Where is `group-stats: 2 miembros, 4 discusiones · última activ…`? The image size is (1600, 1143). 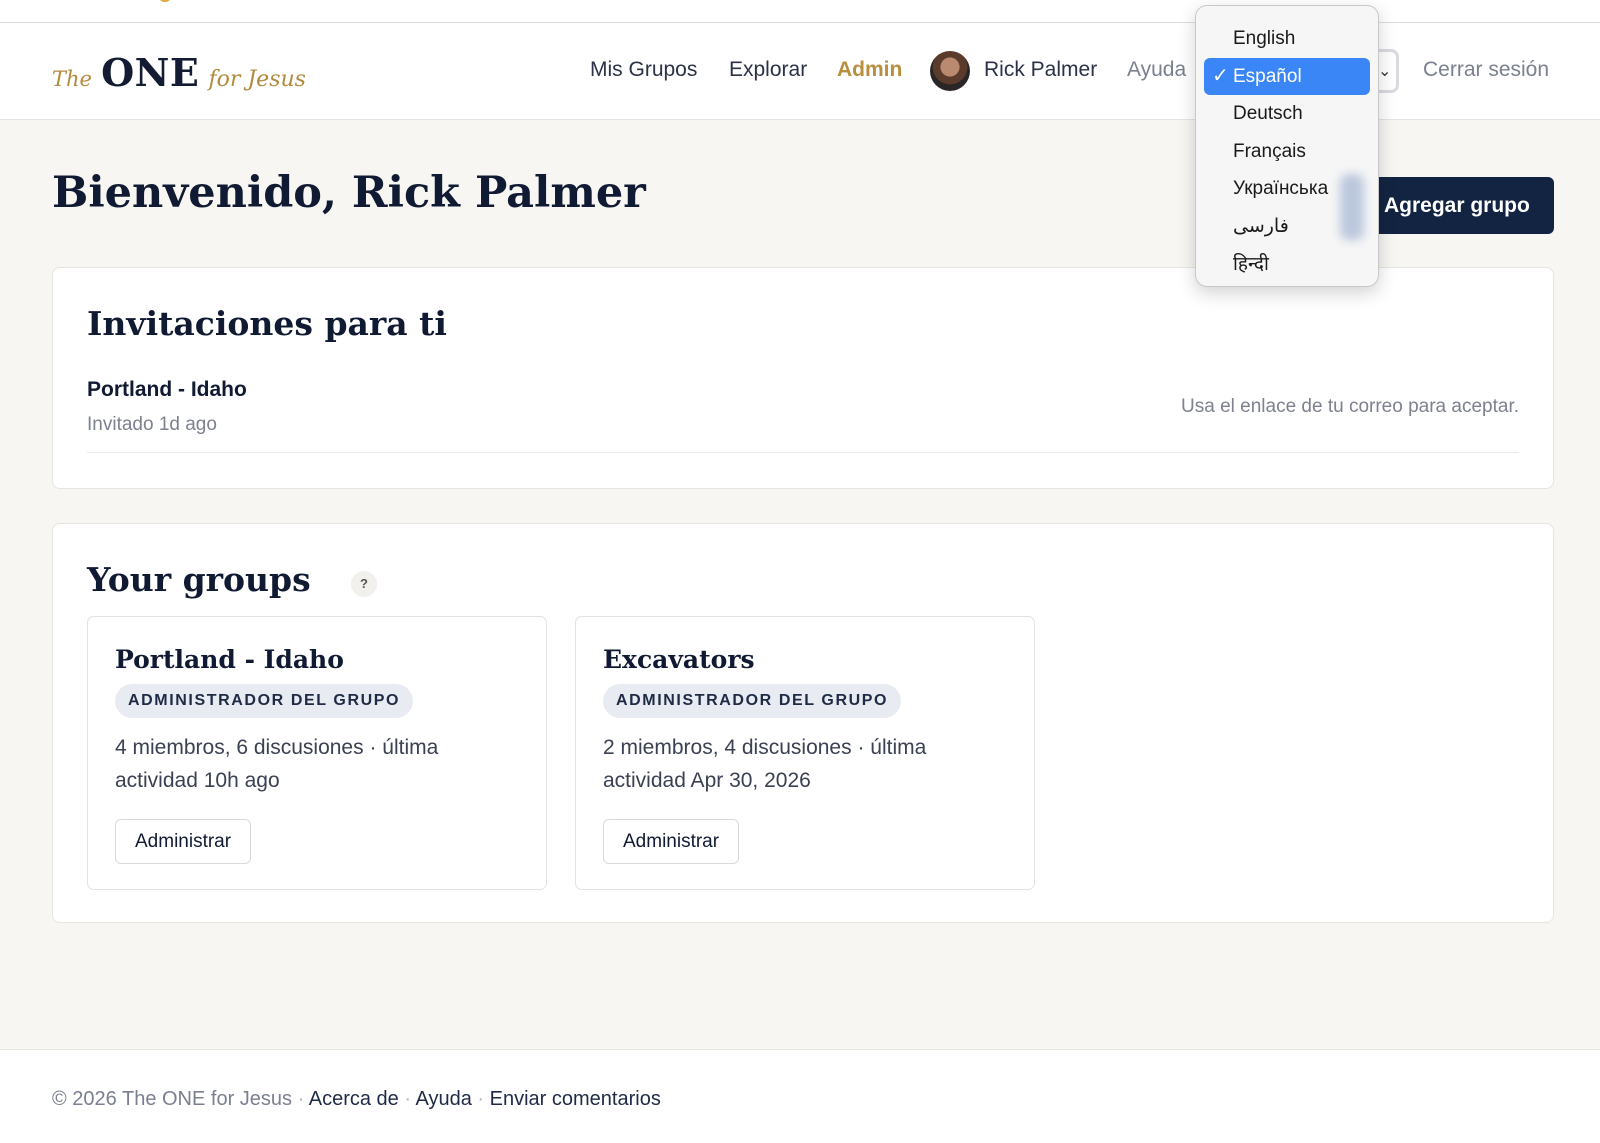 group-stats: 2 miembros, 4 discusiones · última activ… is located at coordinates (765, 764).